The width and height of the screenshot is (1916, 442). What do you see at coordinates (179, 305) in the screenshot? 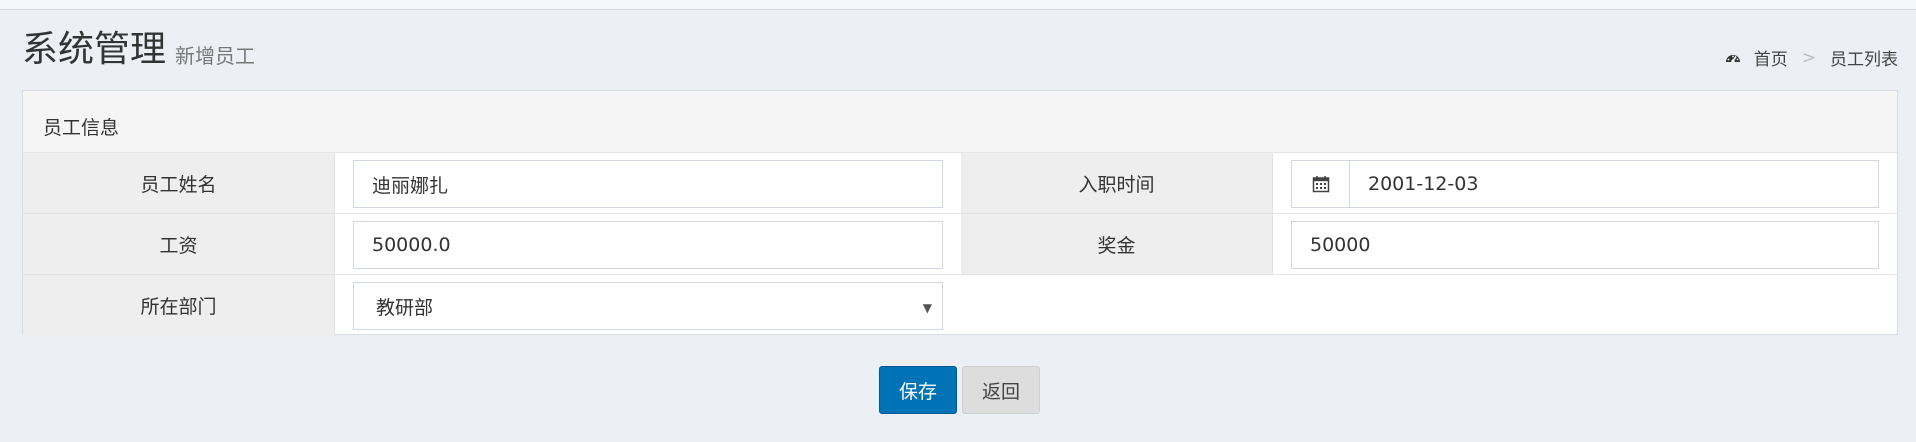
I see `department-label: 所在部门` at bounding box center [179, 305].